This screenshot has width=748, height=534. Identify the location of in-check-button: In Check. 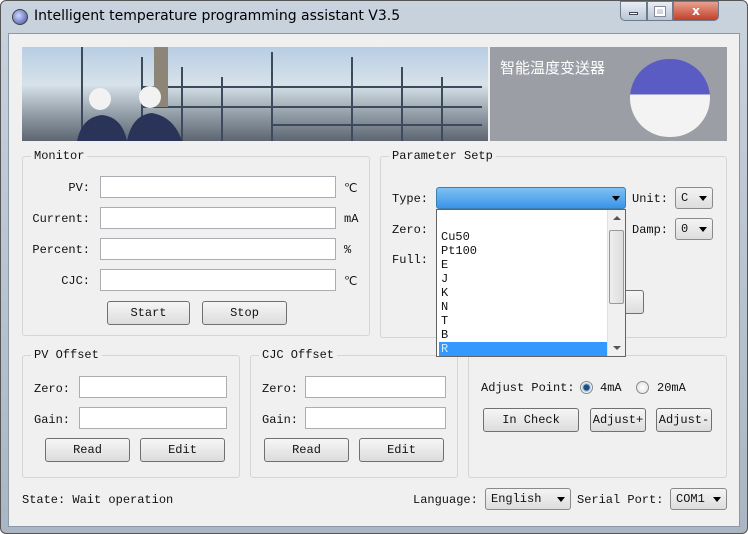
(531, 420).